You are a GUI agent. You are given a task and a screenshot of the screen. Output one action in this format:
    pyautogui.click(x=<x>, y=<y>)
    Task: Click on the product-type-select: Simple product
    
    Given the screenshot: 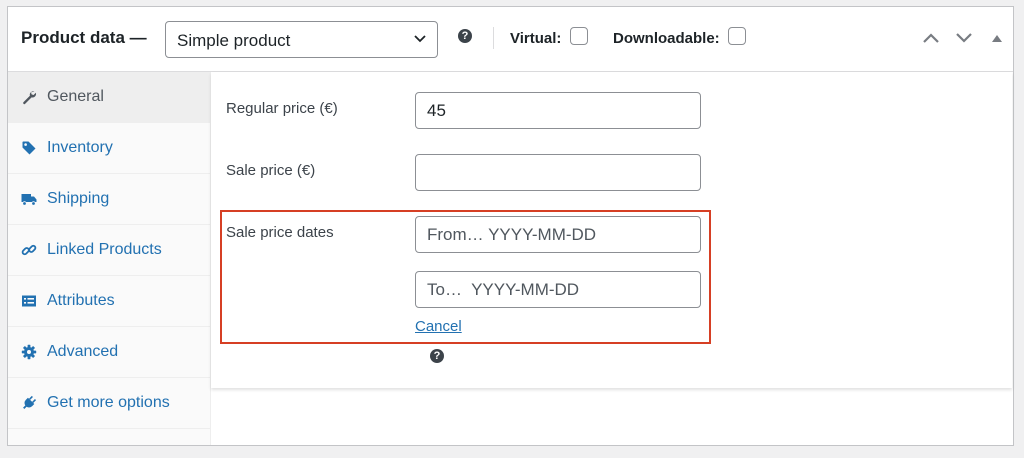 What is the action you would take?
    pyautogui.click(x=301, y=39)
    